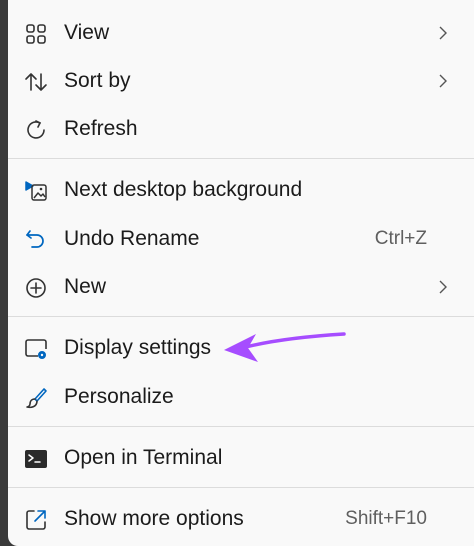  I want to click on menu-item-undo-rename: Undo Rename Ctrl+Z, so click(241, 239).